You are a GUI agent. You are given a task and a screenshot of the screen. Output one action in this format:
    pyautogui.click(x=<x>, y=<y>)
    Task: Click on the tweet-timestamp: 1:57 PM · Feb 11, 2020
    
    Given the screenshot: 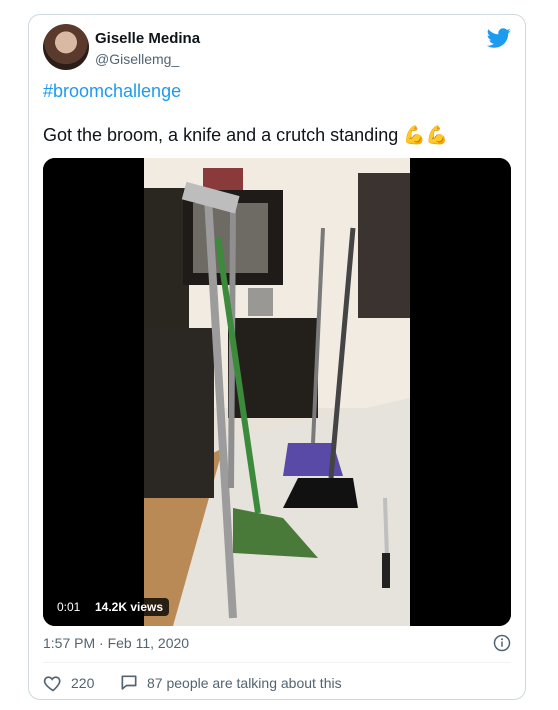 What is the action you would take?
    pyautogui.click(x=116, y=643)
    